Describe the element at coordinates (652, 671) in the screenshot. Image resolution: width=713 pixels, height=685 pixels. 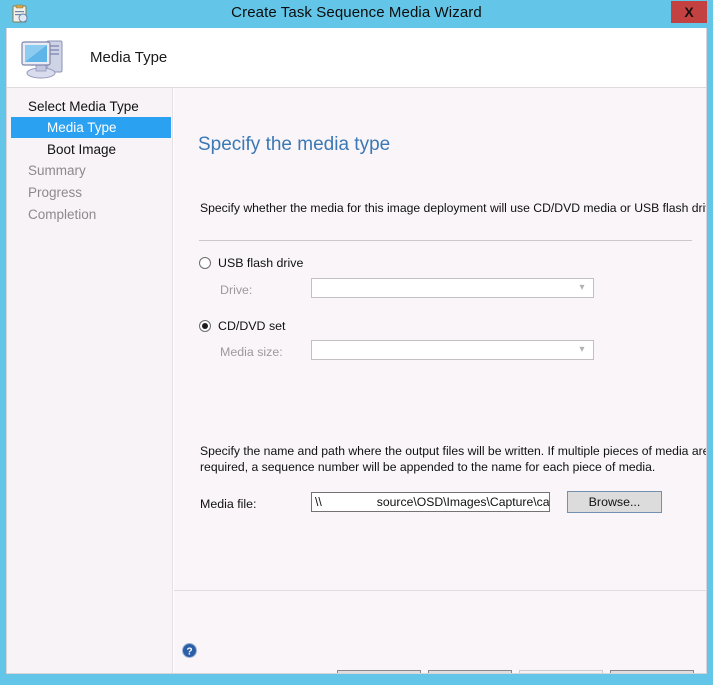
I see `cancel-button: Cancel` at that location.